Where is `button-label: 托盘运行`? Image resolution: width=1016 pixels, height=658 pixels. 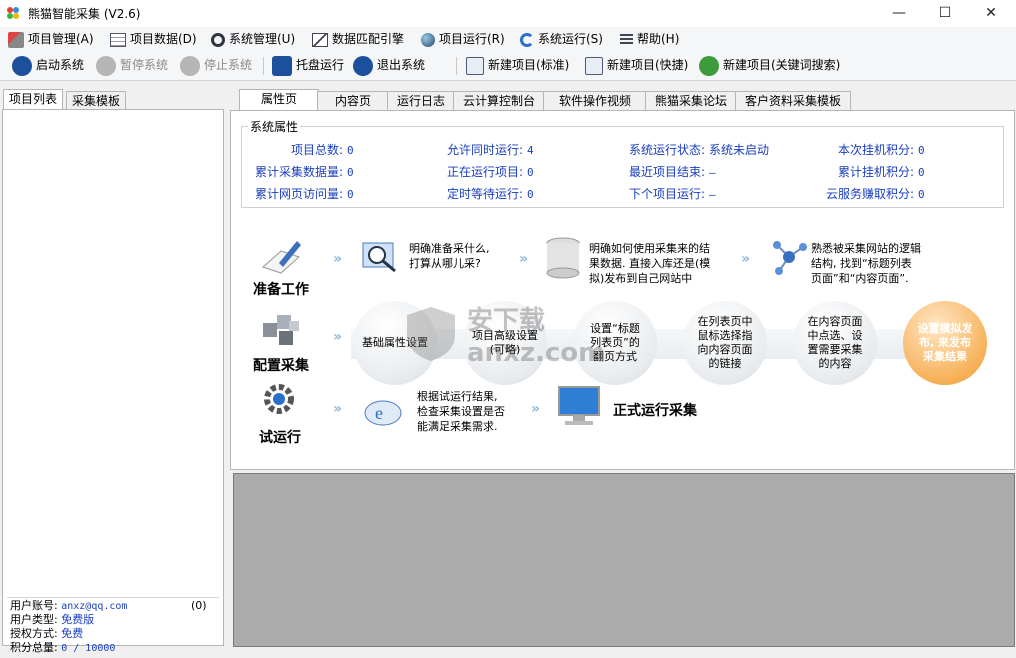 button-label: 托盘运行 is located at coordinates (320, 65).